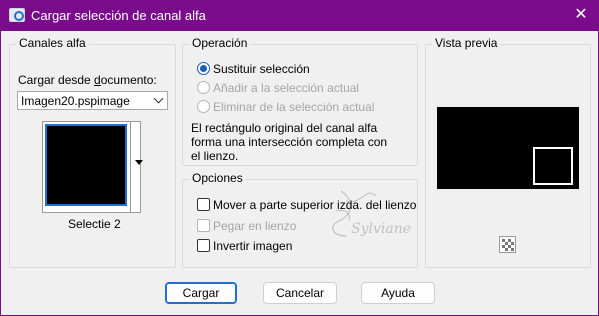 This screenshot has width=599, height=316. Describe the element at coordinates (139, 162) in the screenshot. I see `dropdown-arrow-icon` at that location.